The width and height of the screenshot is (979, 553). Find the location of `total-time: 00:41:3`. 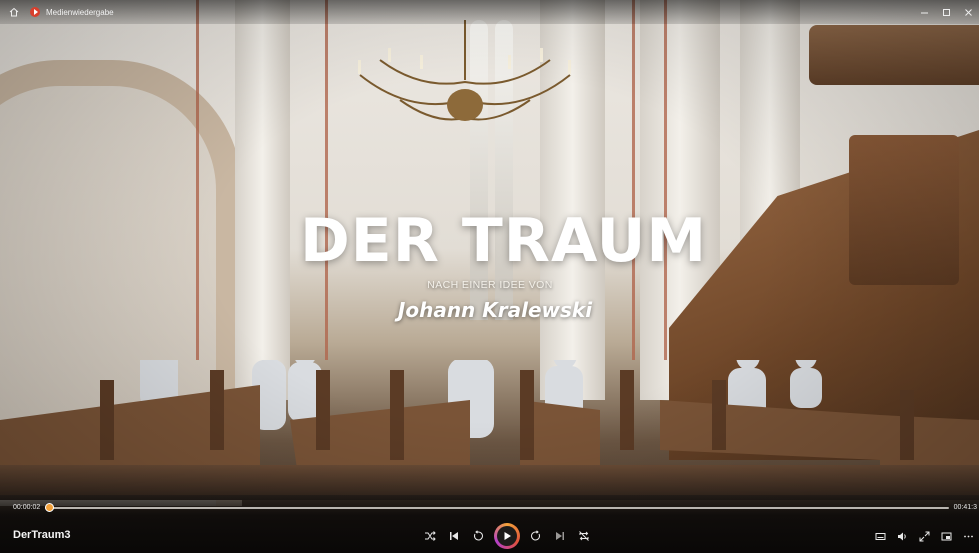

total-time: 00:41:3 is located at coordinates (965, 507).